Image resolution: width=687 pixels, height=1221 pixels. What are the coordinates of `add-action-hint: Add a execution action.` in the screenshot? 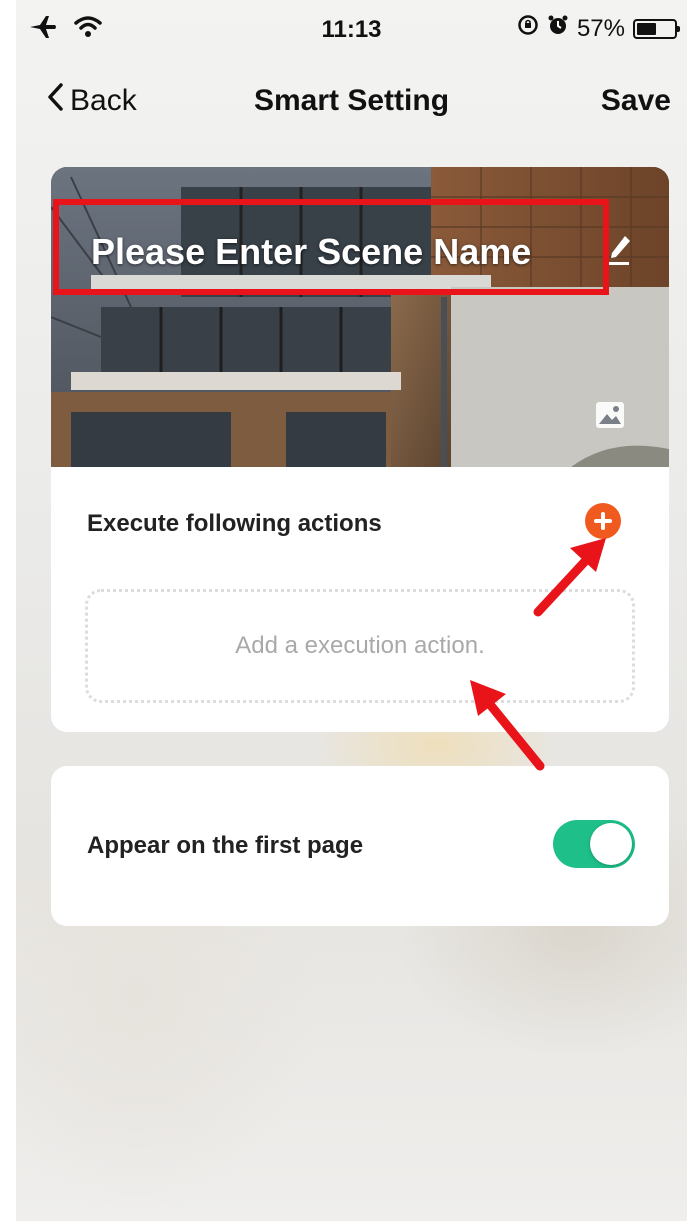 It's located at (360, 645).